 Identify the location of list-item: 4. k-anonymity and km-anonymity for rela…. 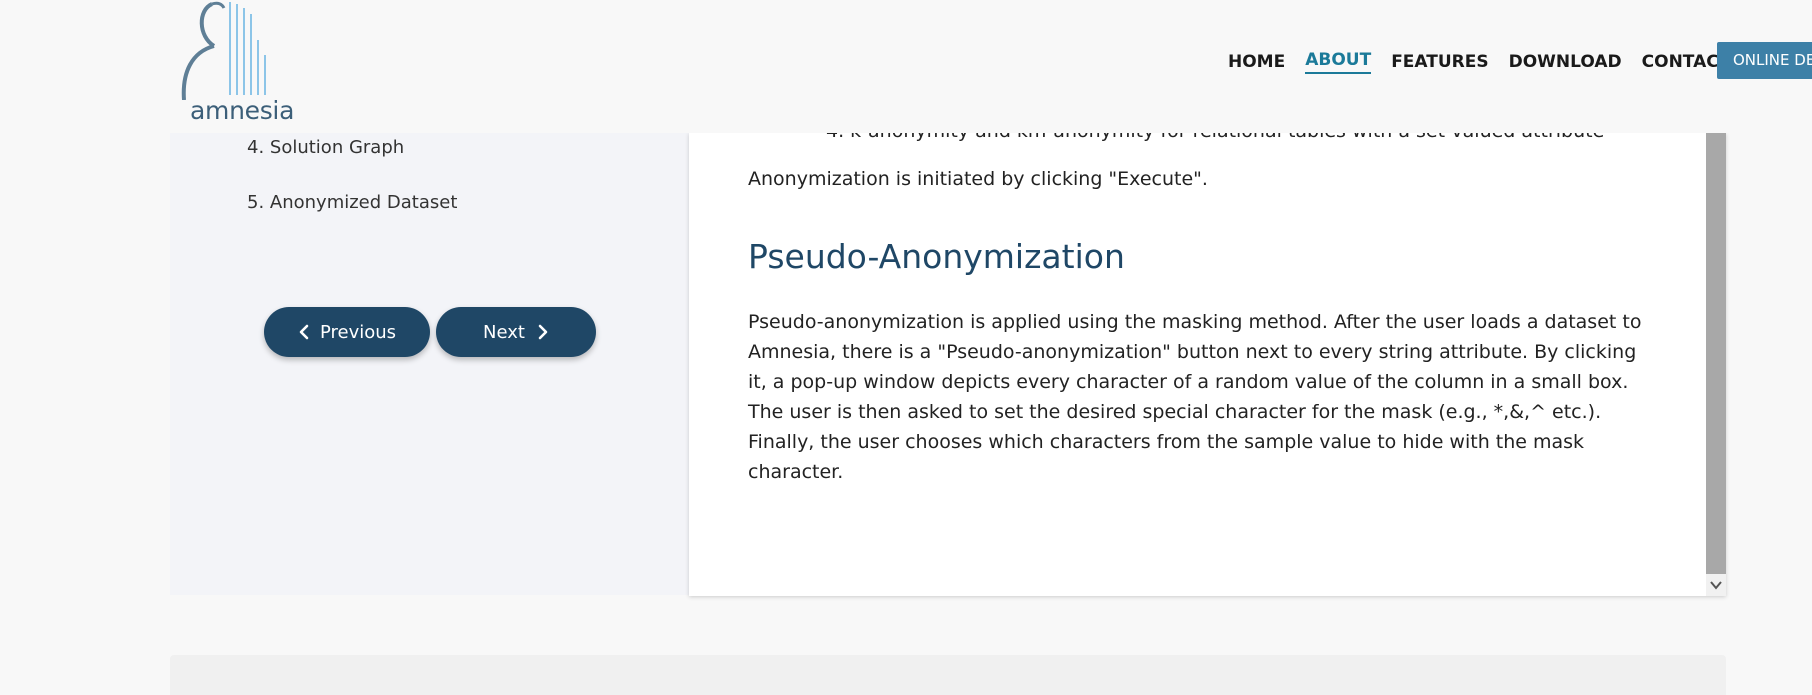
(1215, 137).